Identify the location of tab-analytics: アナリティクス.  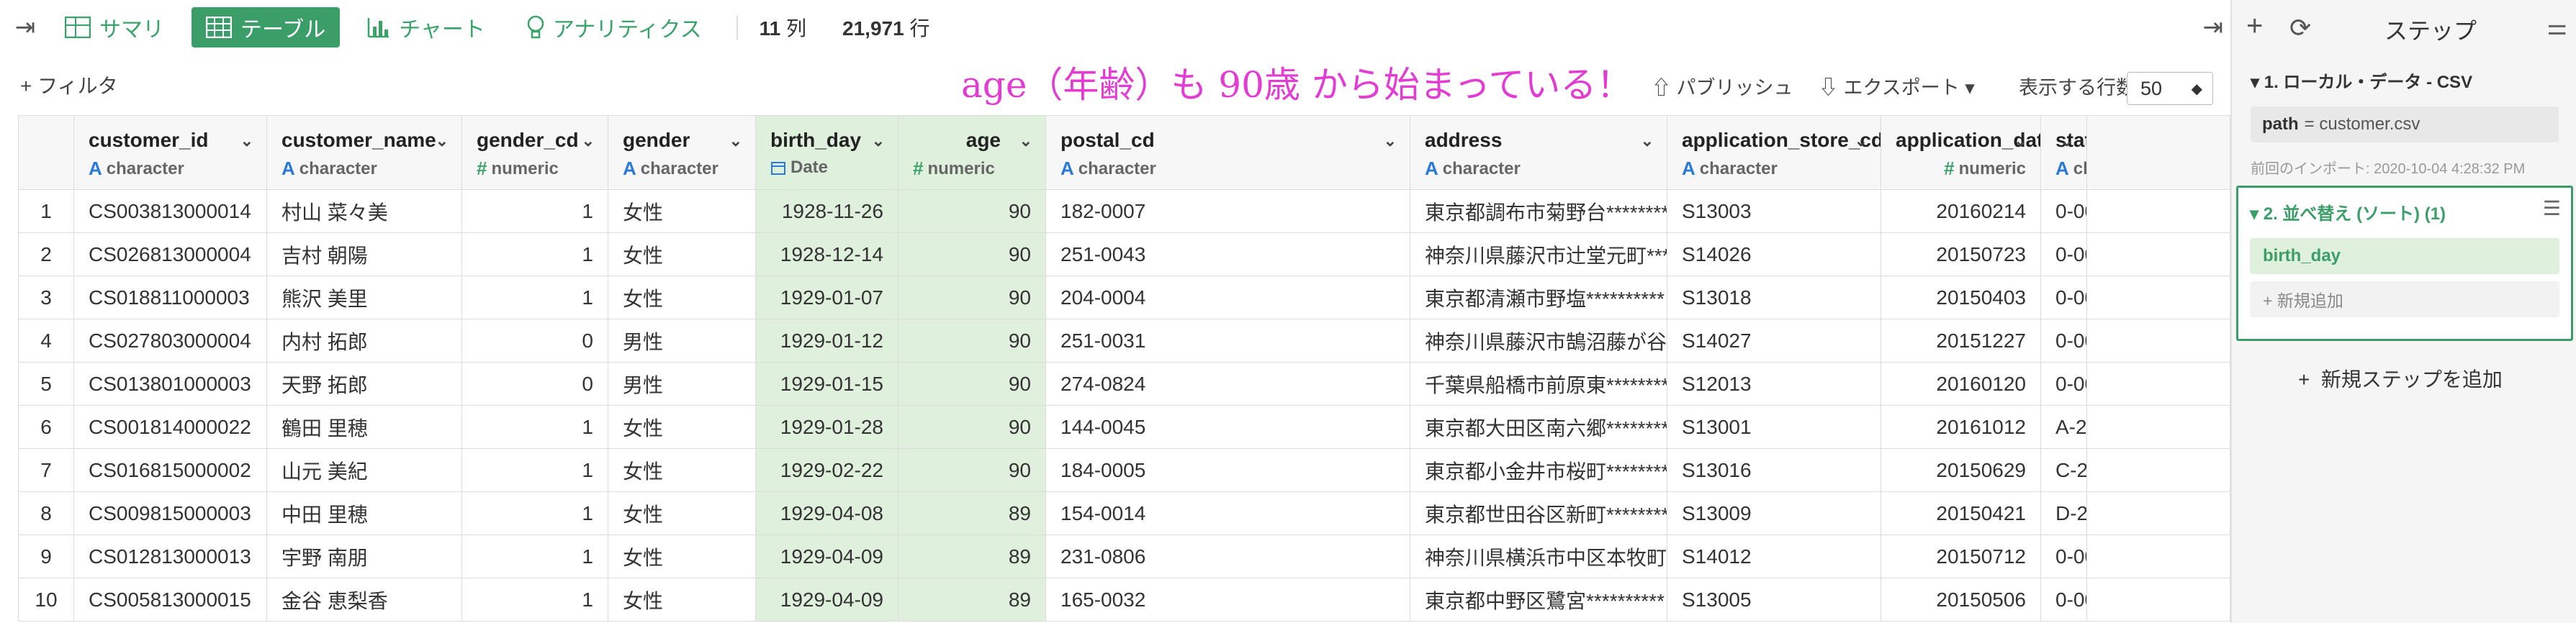
(614, 27).